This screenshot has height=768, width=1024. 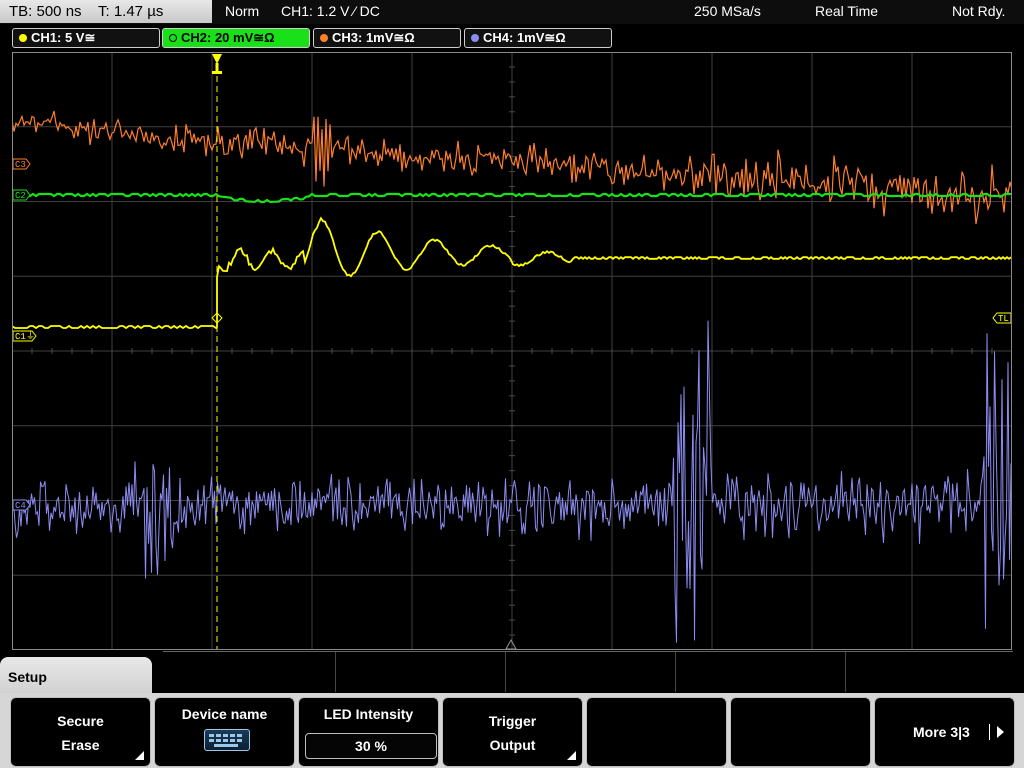 I want to click on softkey-label: Erase, so click(x=80, y=745).